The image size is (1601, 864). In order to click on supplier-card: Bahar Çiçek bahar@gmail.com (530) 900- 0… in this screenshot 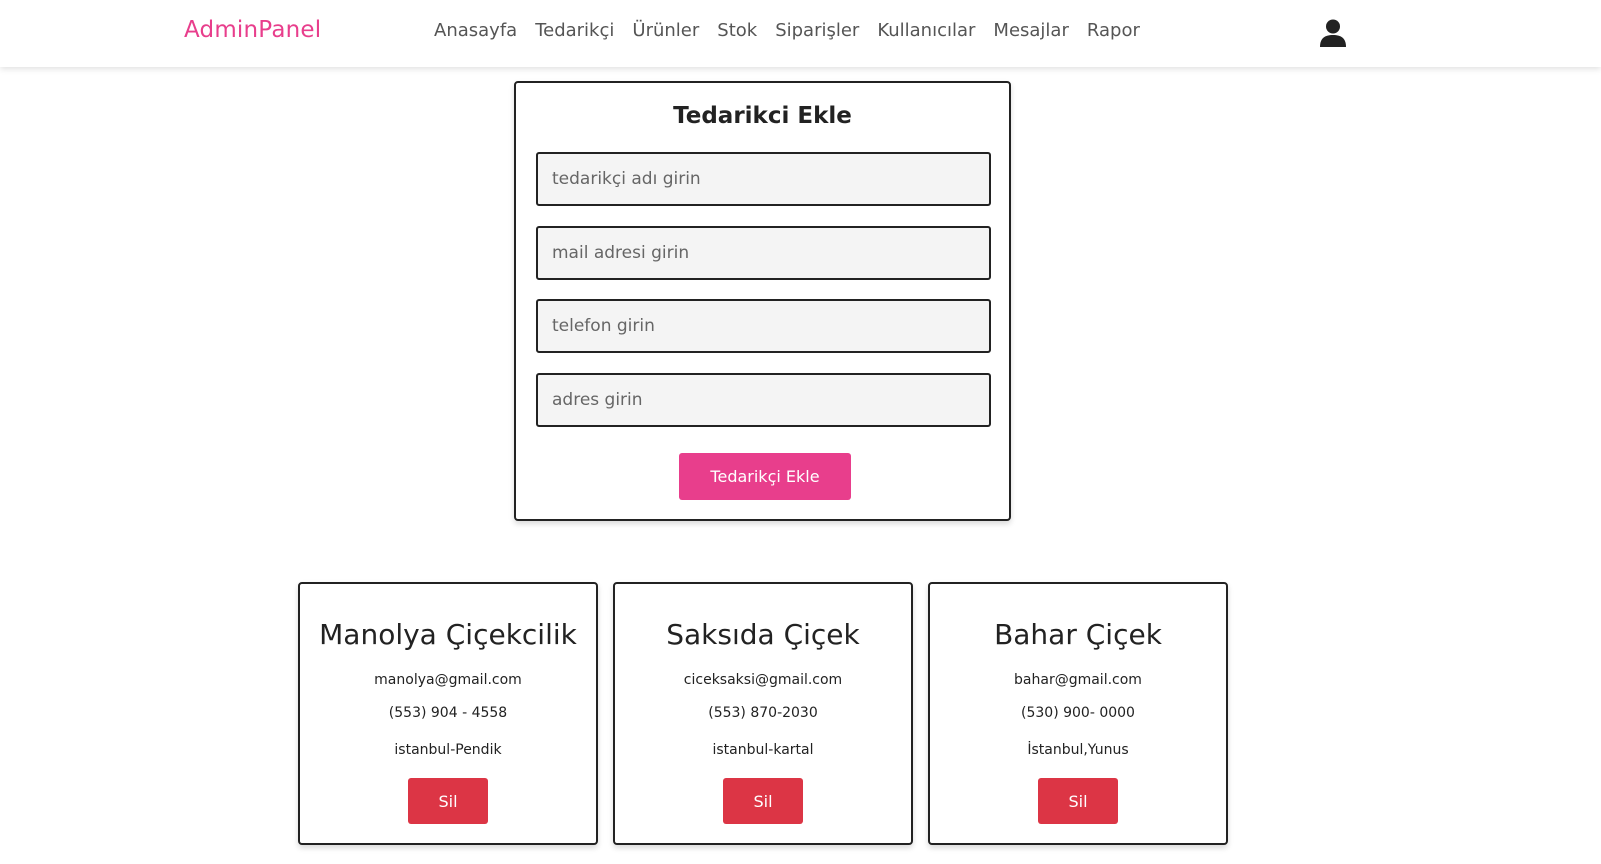, I will do `click(1078, 713)`.